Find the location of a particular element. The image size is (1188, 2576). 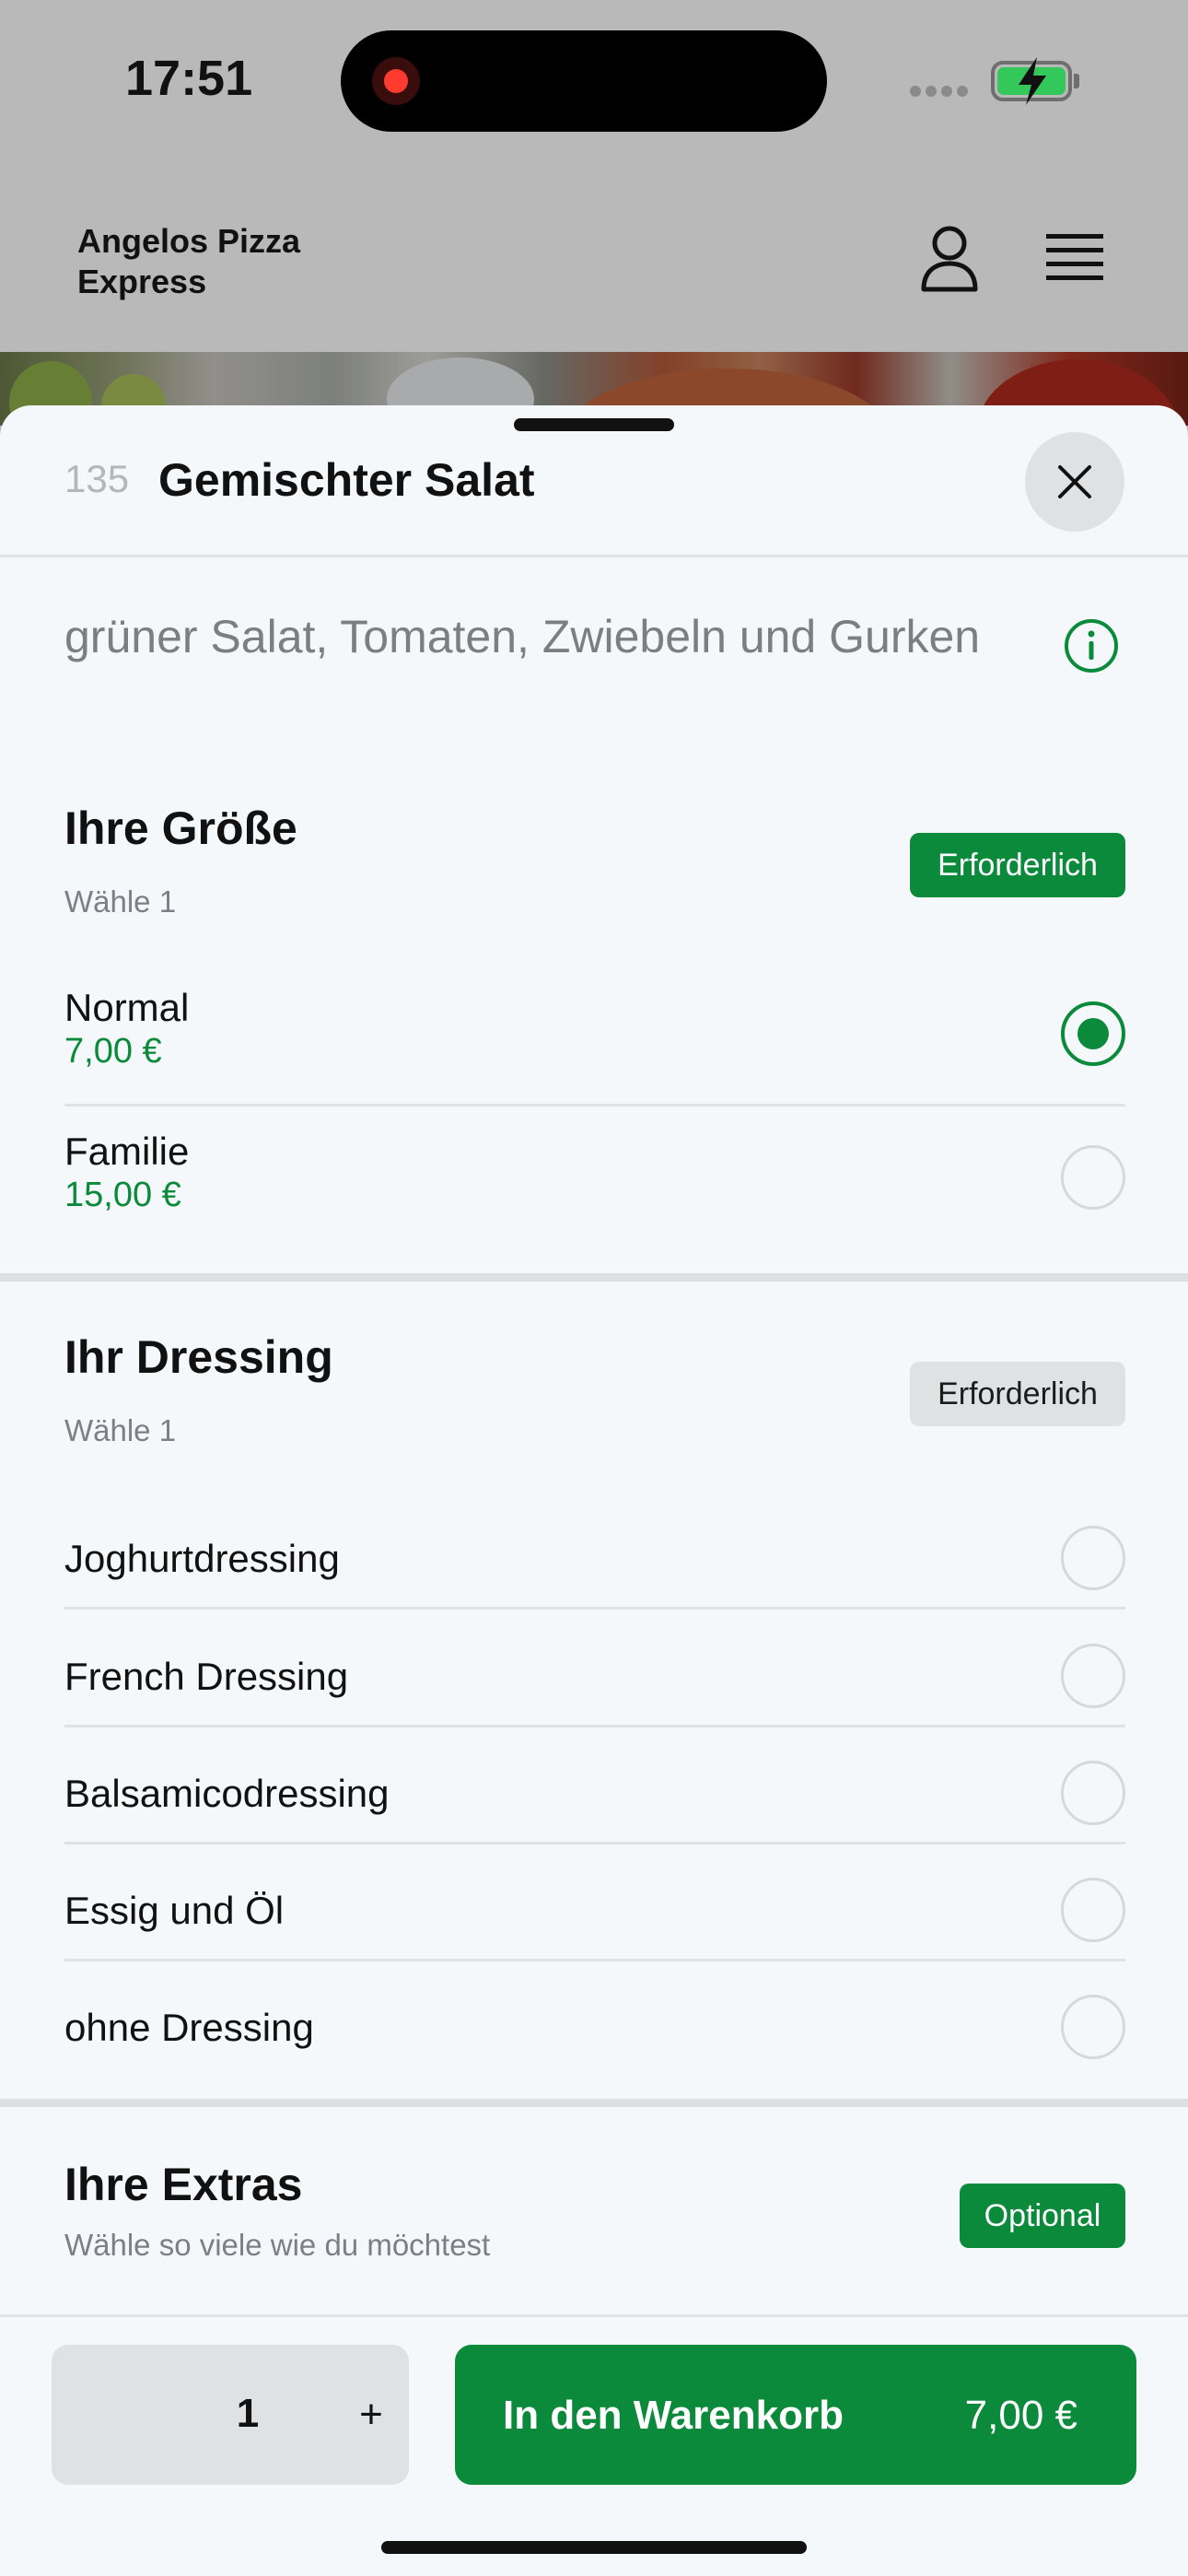

option-label: Normal is located at coordinates (127, 1008).